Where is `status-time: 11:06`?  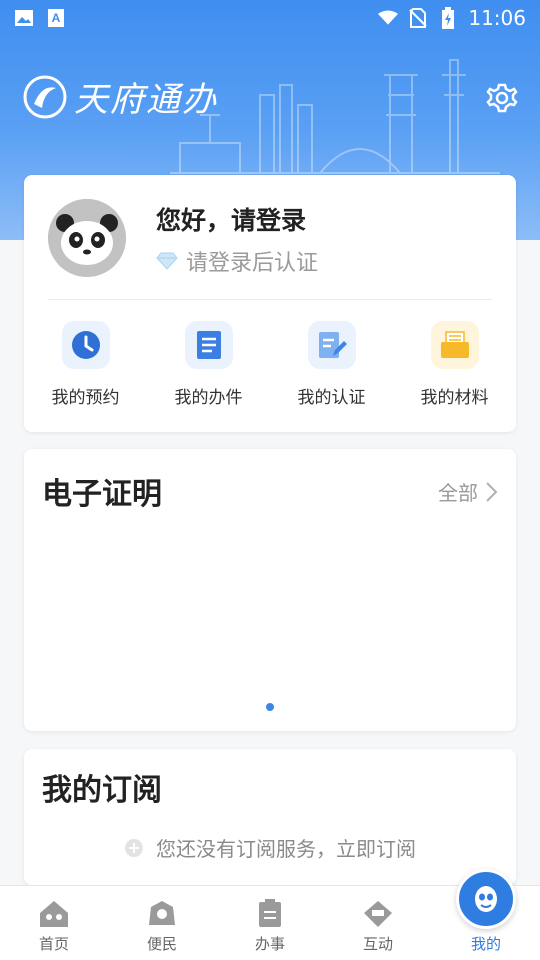 status-time: 11:06 is located at coordinates (497, 18).